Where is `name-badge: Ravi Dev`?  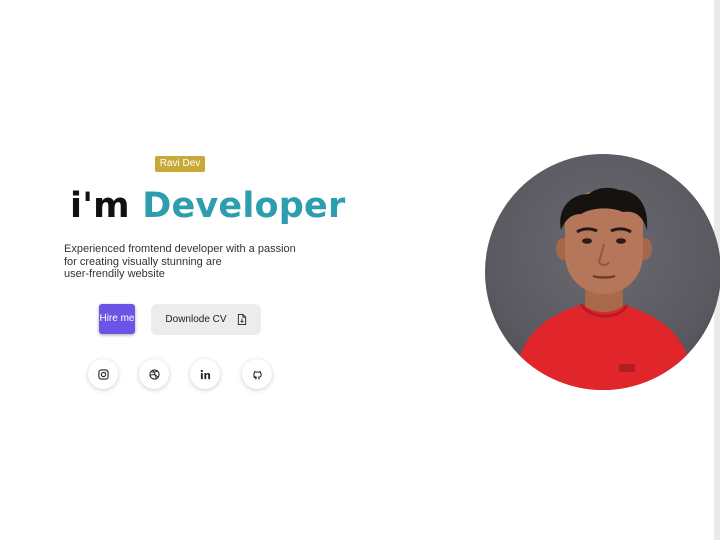
name-badge: Ravi Dev is located at coordinates (180, 164).